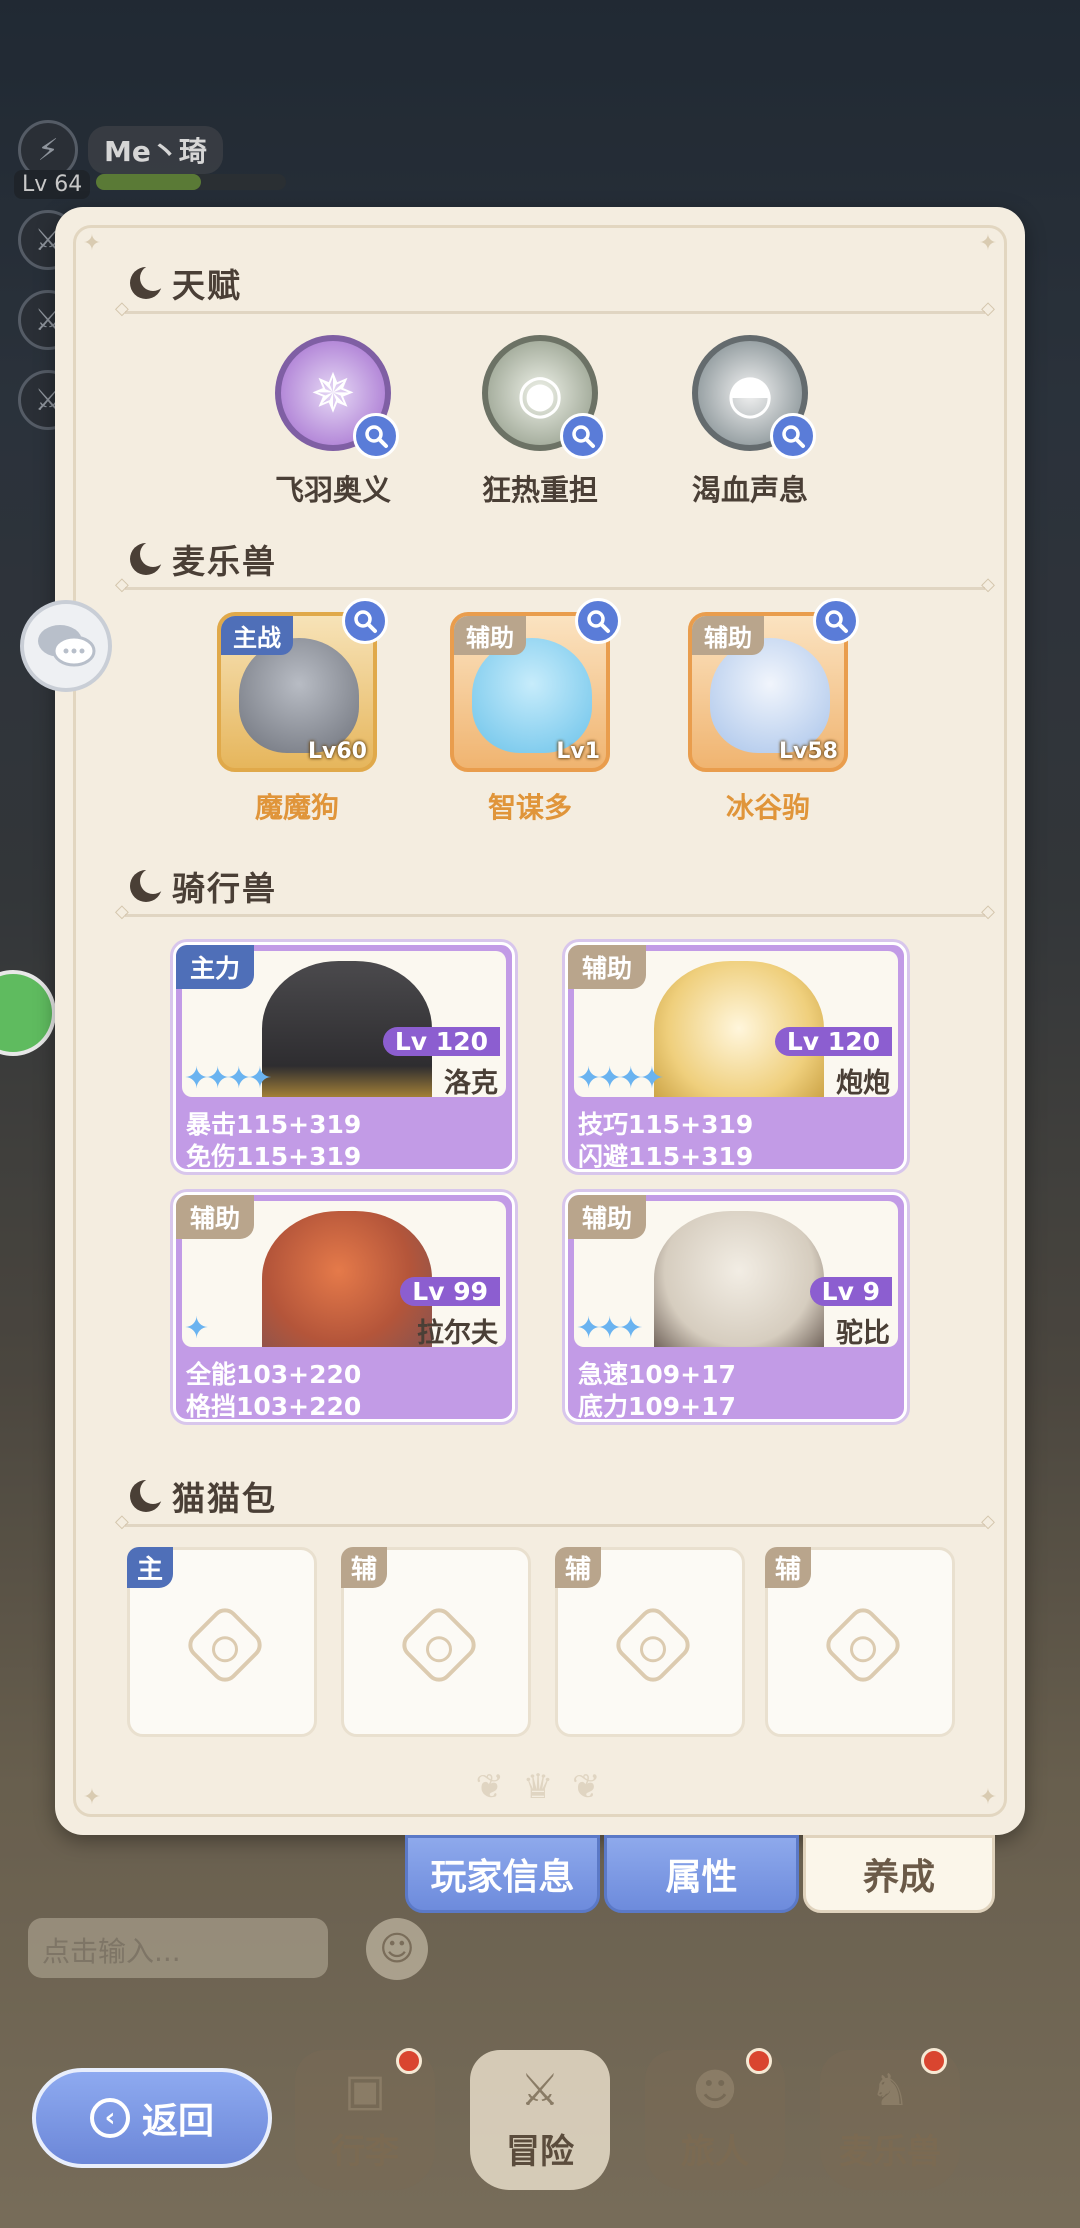  I want to click on mount-stat: 全能103+220, so click(274, 1374).